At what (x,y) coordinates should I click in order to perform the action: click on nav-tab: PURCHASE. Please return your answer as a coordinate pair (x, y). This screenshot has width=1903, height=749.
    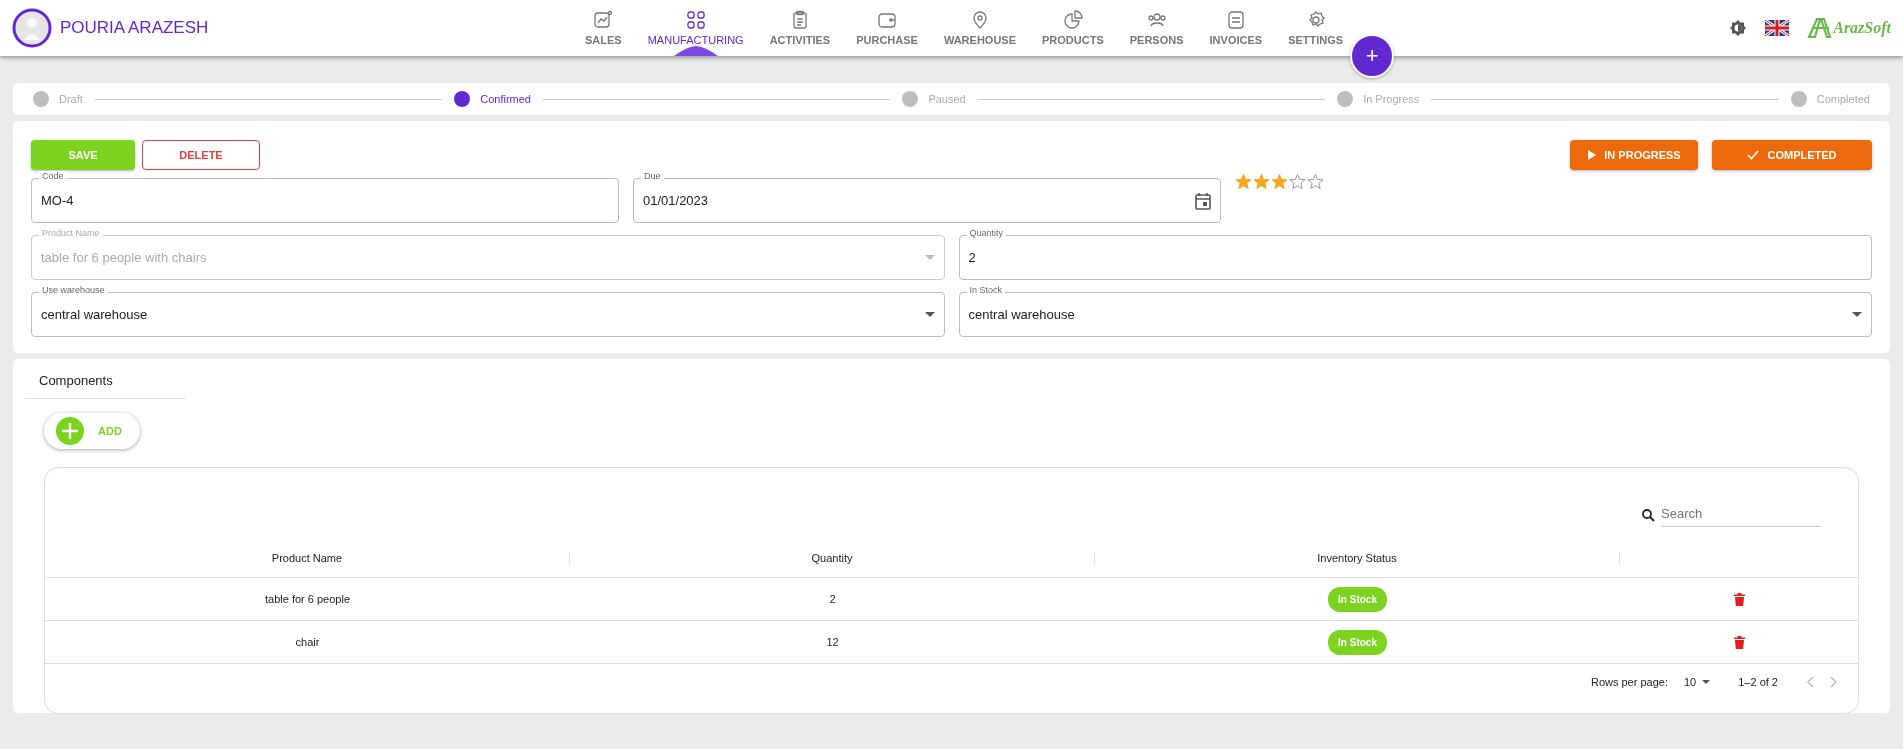
    Looking at the image, I should click on (887, 28).